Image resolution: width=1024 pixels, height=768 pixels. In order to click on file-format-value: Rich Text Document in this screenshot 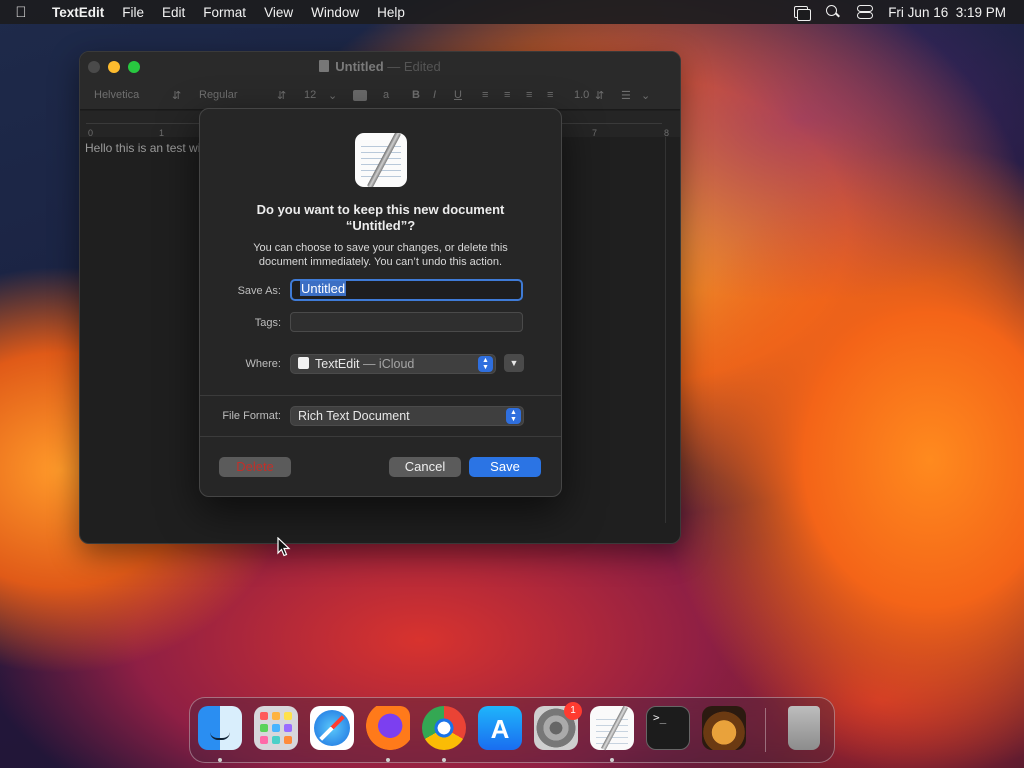, I will do `click(354, 416)`.